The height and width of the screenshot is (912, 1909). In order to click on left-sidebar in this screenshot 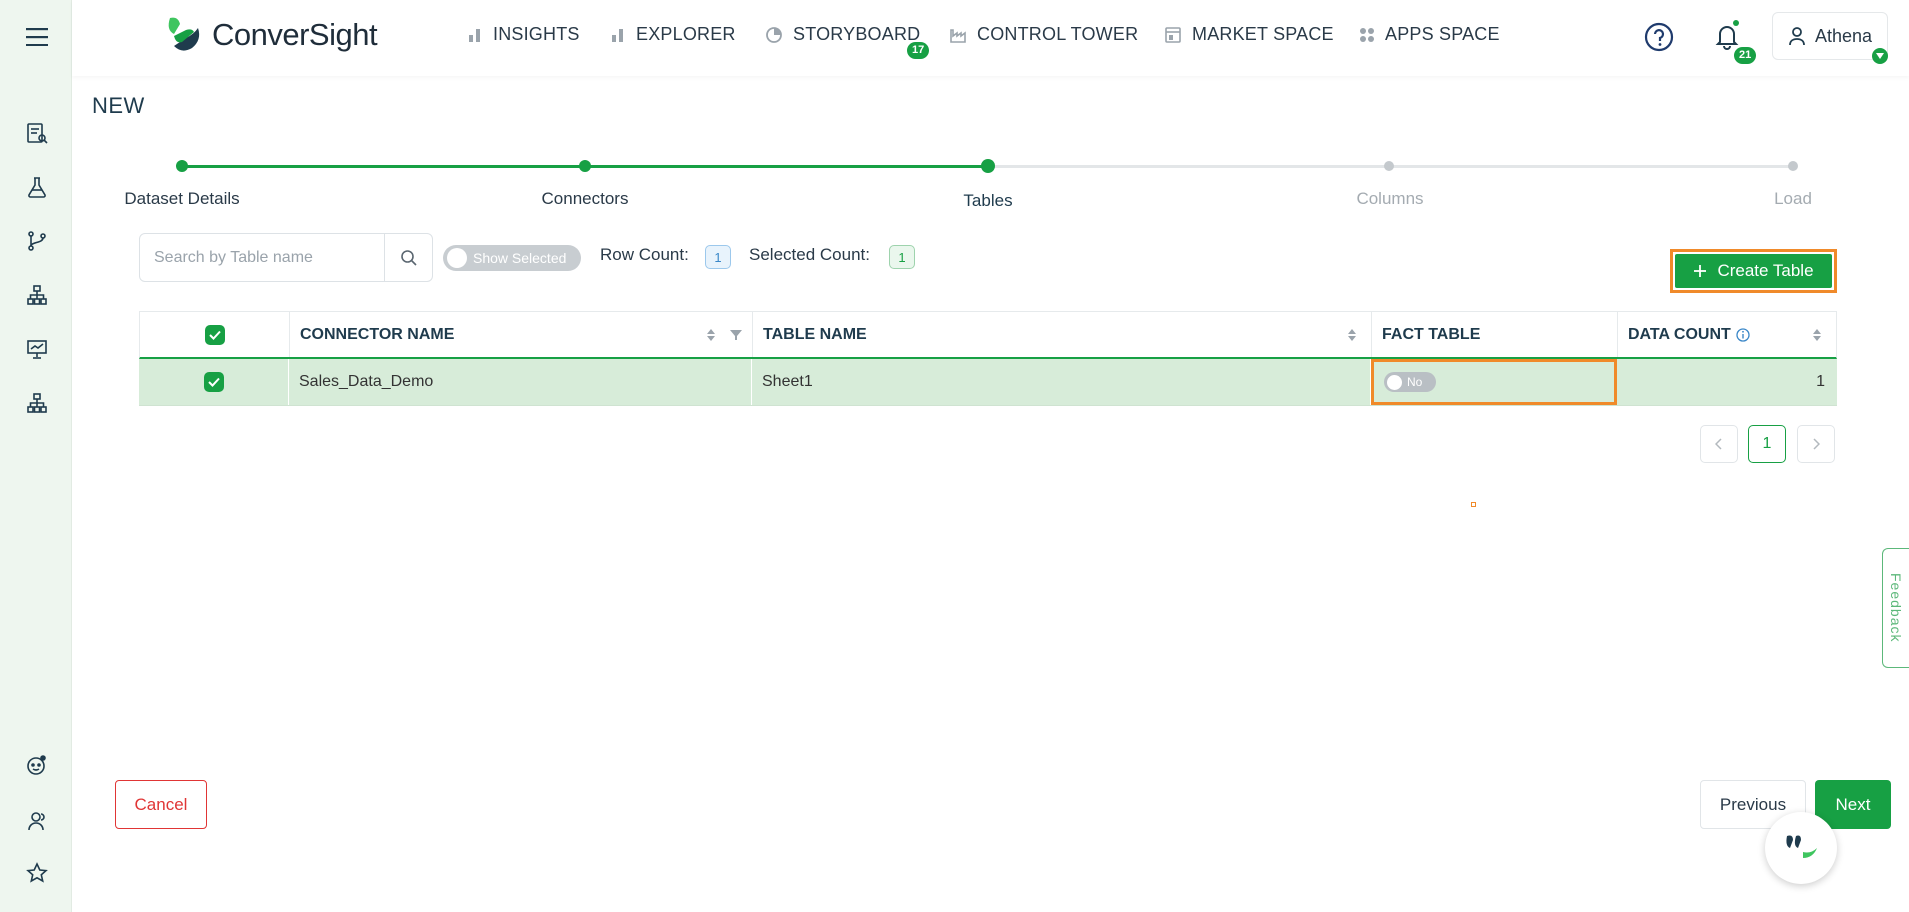, I will do `click(36, 456)`.